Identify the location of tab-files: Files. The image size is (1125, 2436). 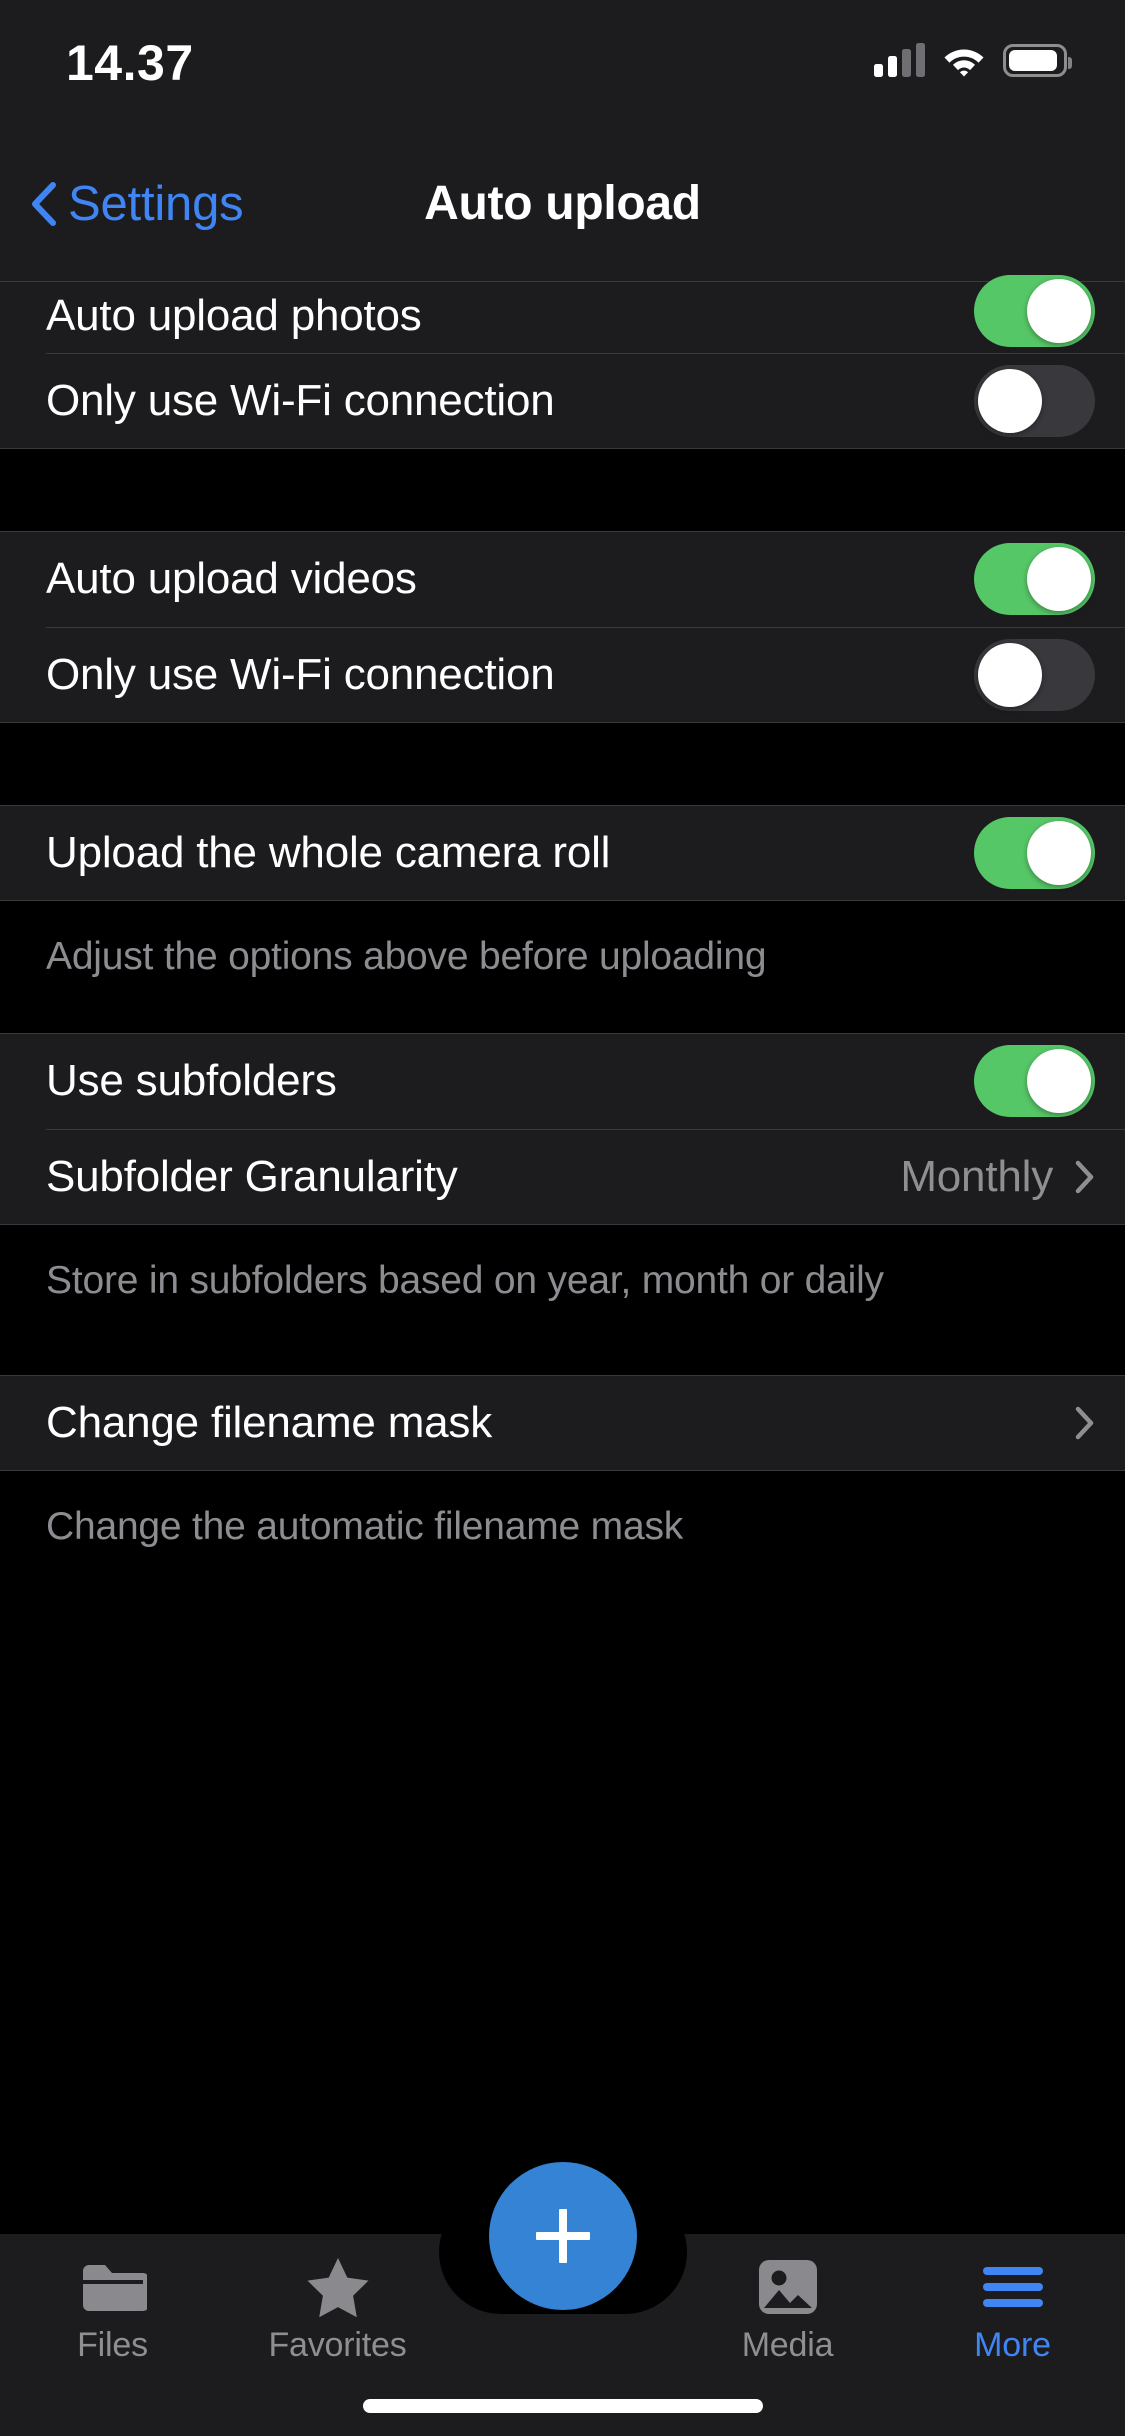
(112, 2306).